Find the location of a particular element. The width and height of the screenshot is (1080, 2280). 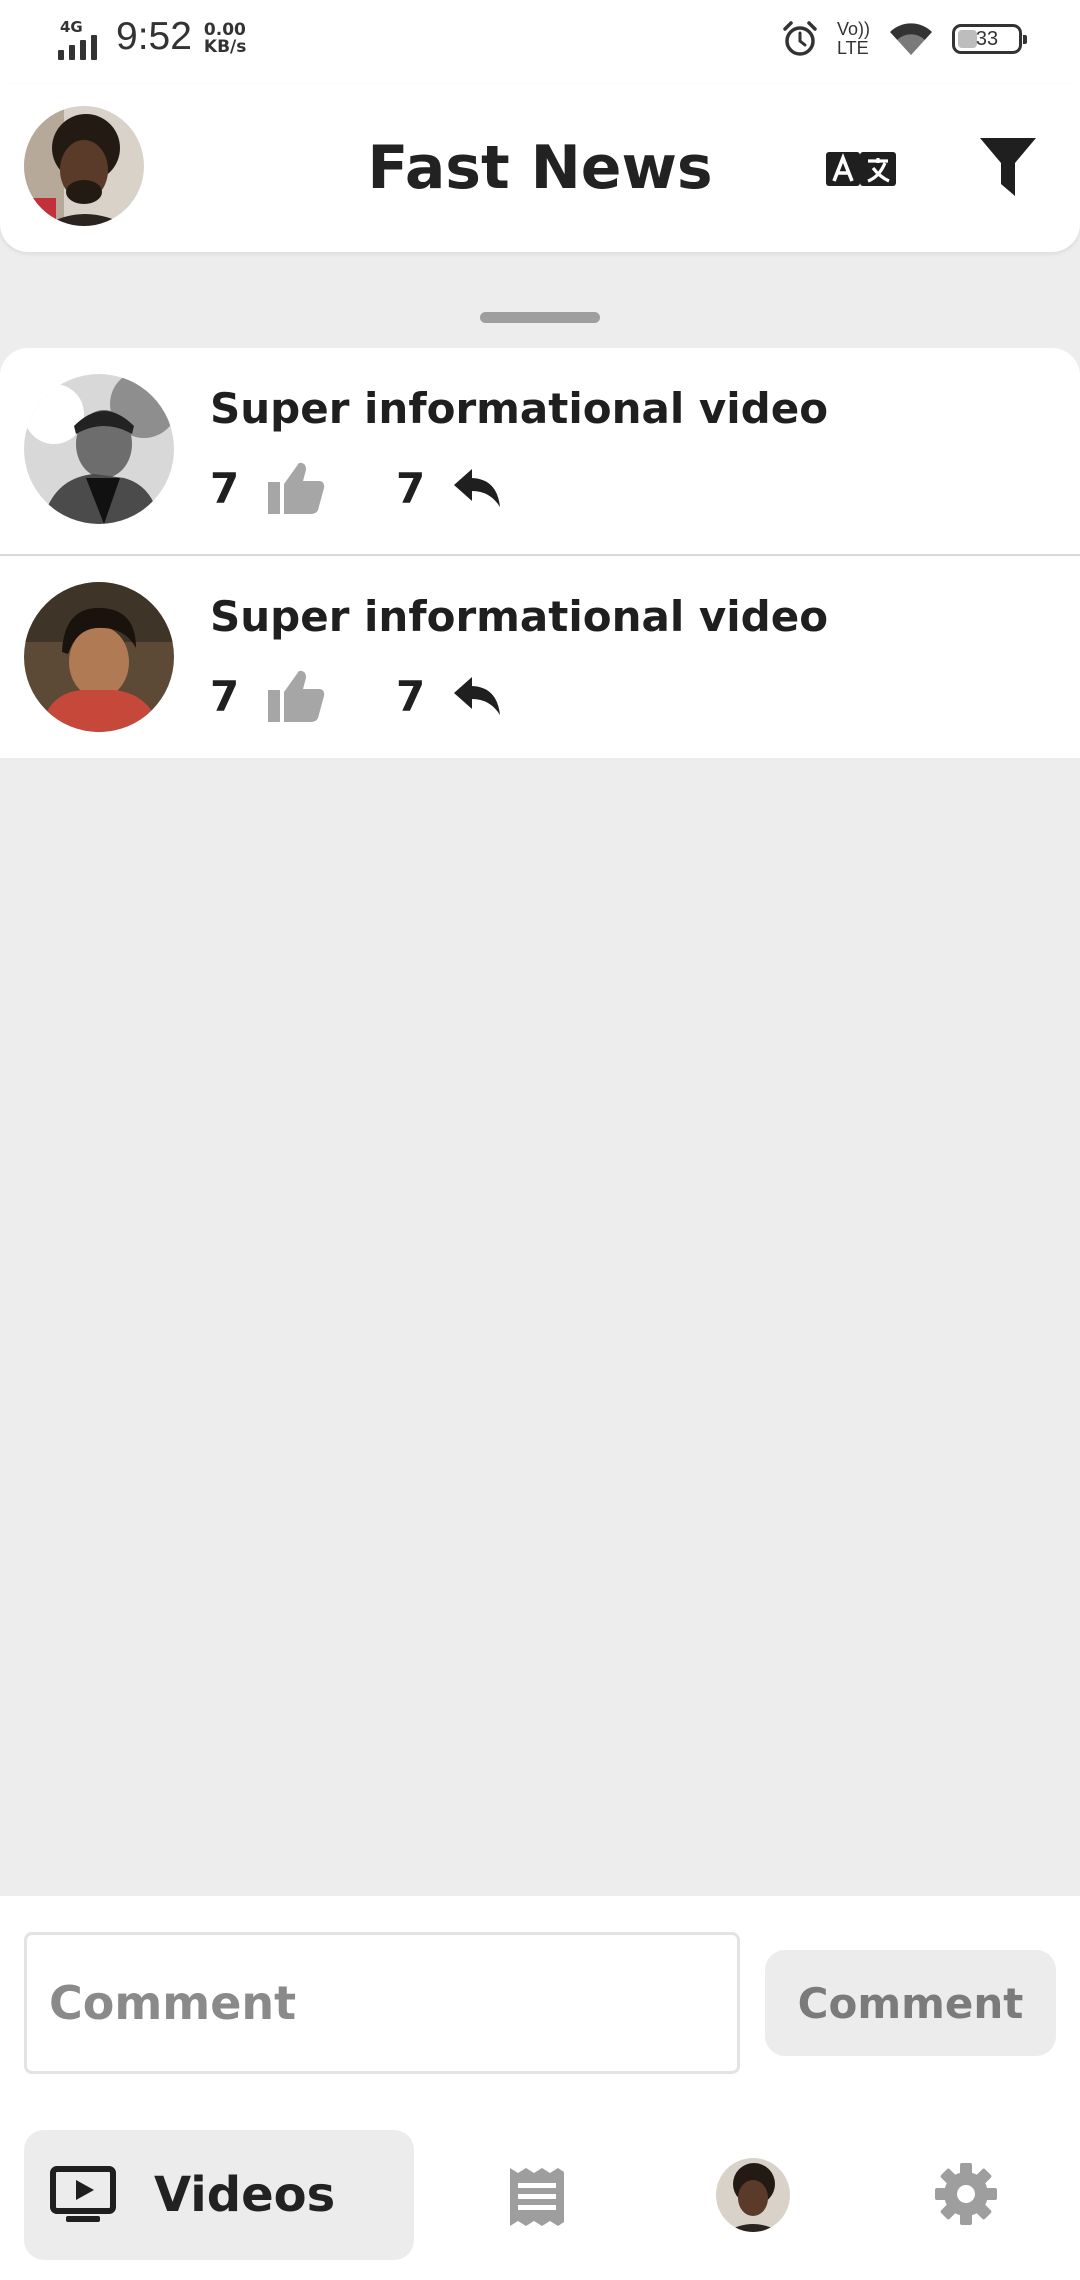

filter-icon is located at coordinates (1008, 167).